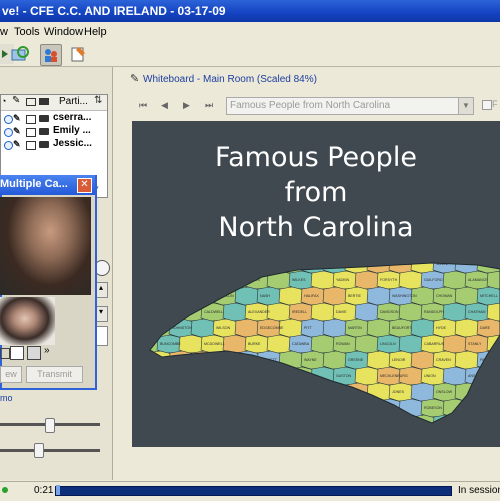  What do you see at coordinates (186, 105) in the screenshot?
I see `next-page-icon: ▶` at bounding box center [186, 105].